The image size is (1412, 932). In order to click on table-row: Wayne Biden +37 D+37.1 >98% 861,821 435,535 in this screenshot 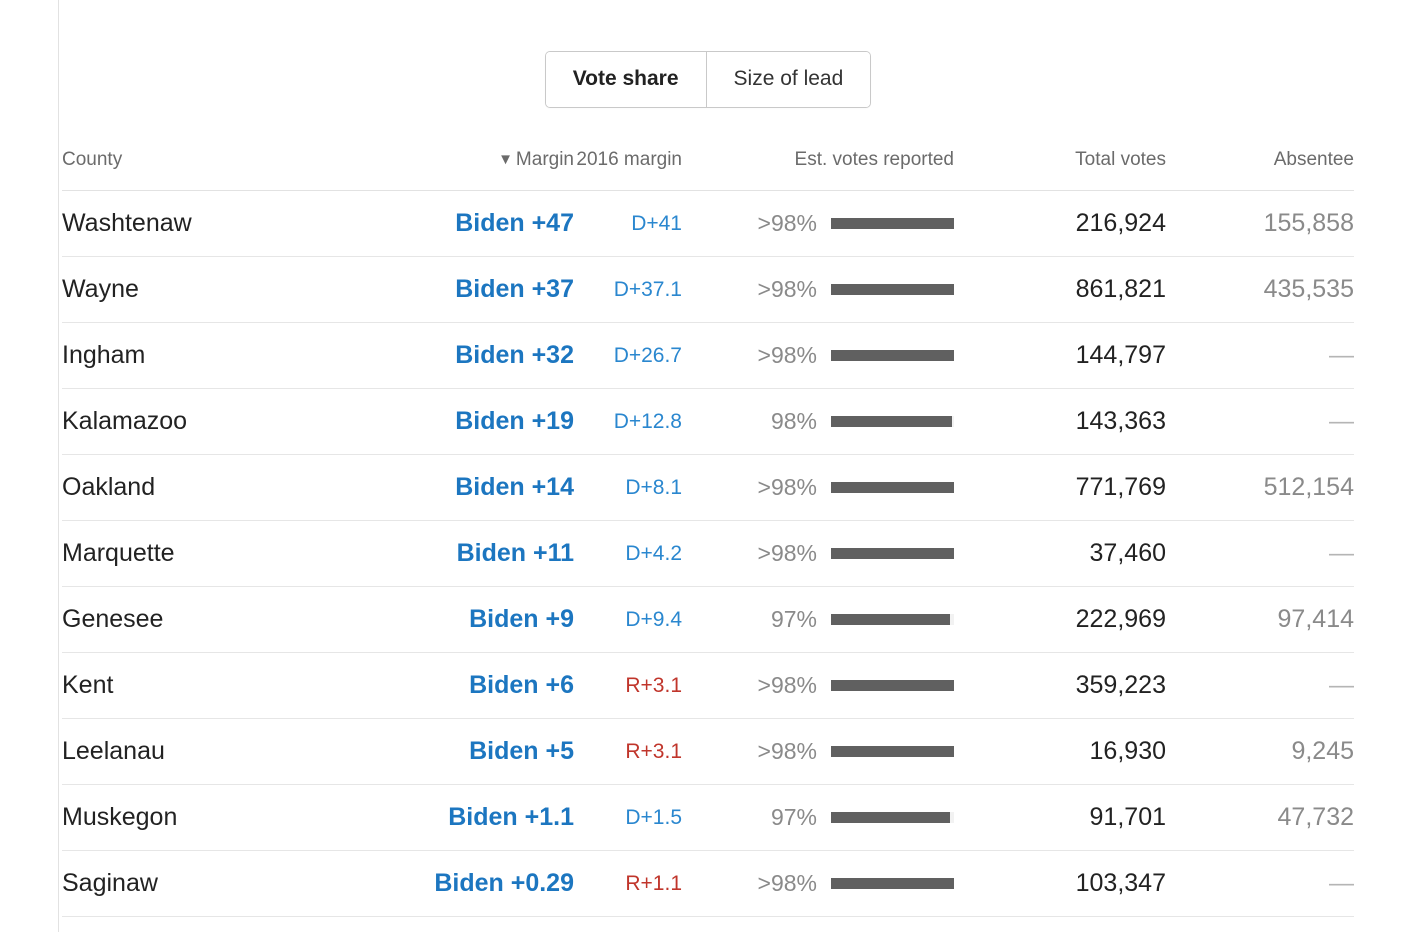, I will do `click(708, 289)`.